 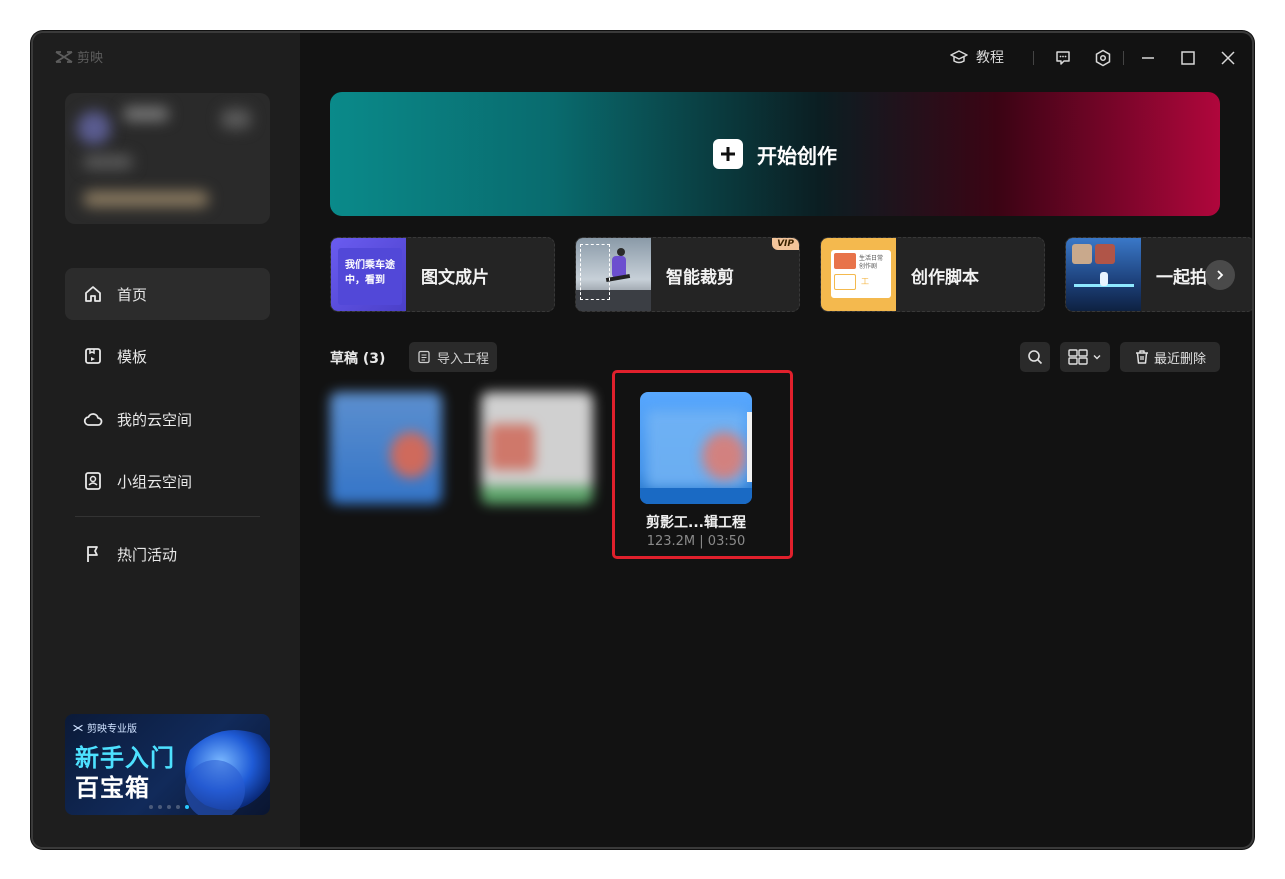 What do you see at coordinates (167, 764) in the screenshot?
I see `promo-banner: 剪映专业版 新手入门 百宝箱` at bounding box center [167, 764].